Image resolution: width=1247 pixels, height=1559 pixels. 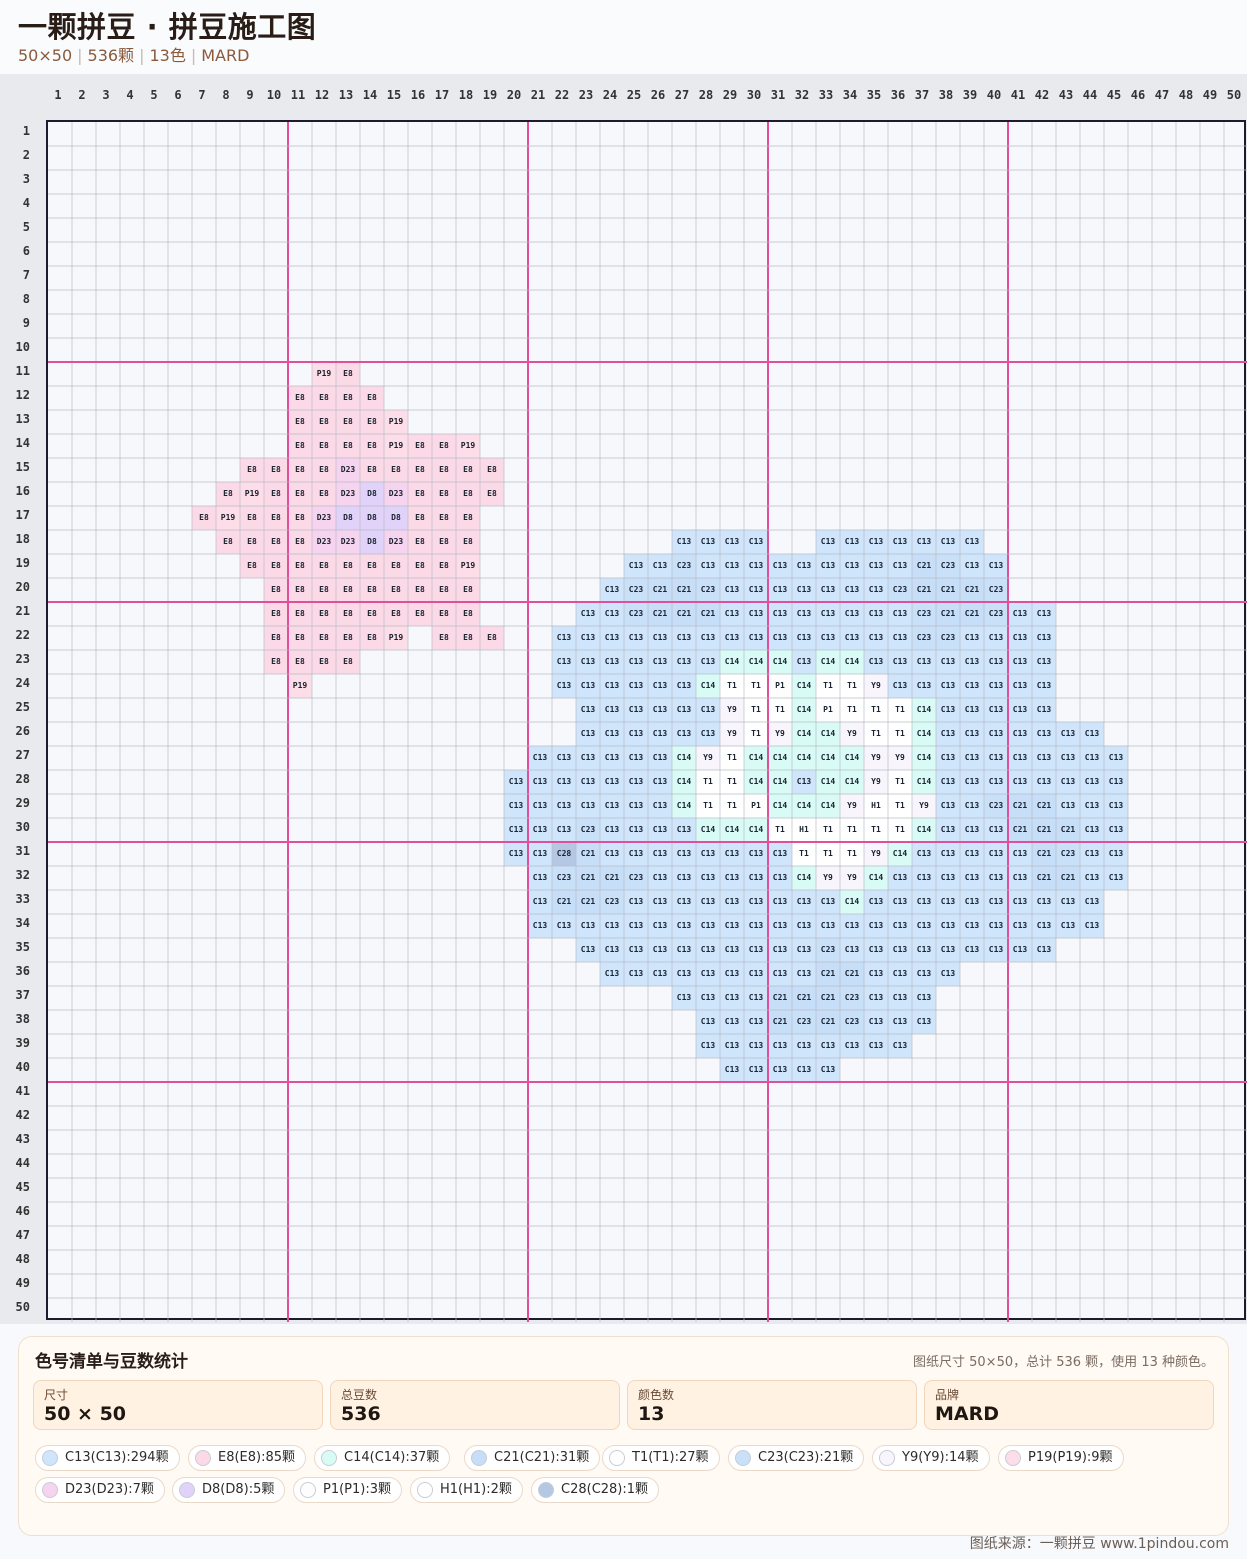 What do you see at coordinates (300, 686) in the screenshot?
I see `bead-cell: P19` at bounding box center [300, 686].